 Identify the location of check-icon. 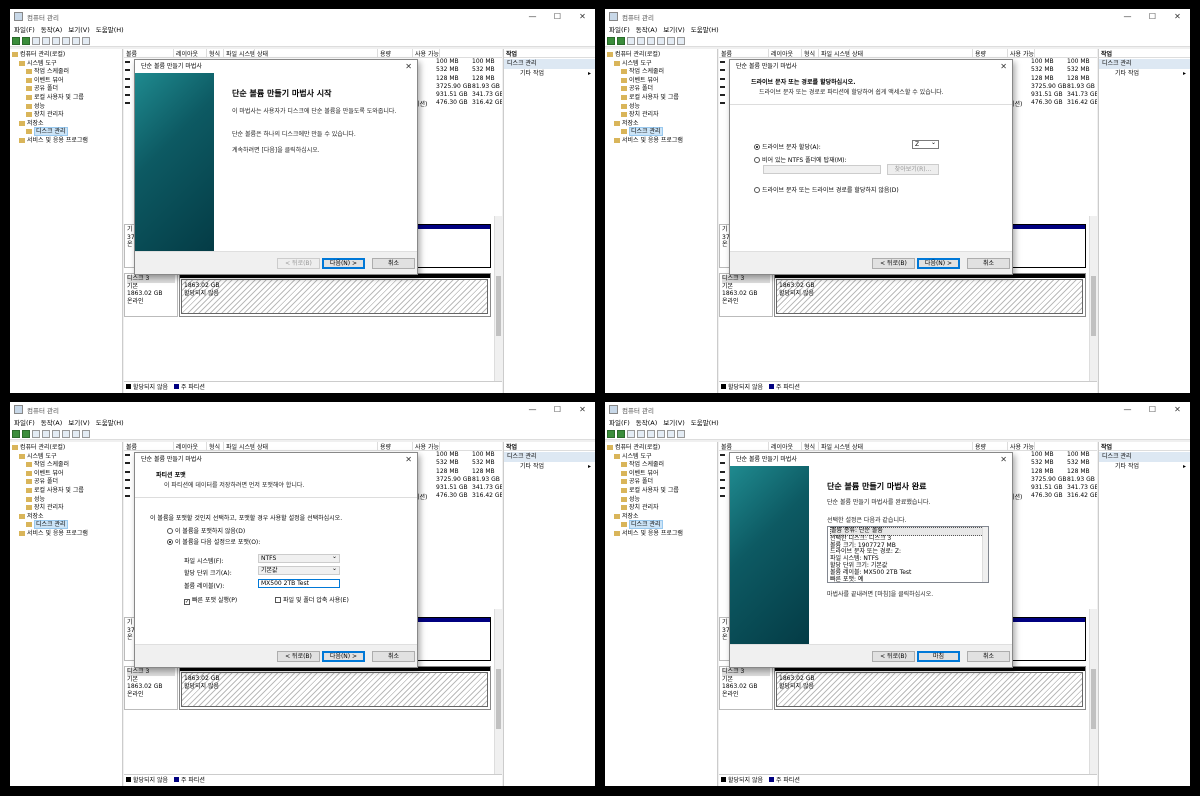
(76, 40).